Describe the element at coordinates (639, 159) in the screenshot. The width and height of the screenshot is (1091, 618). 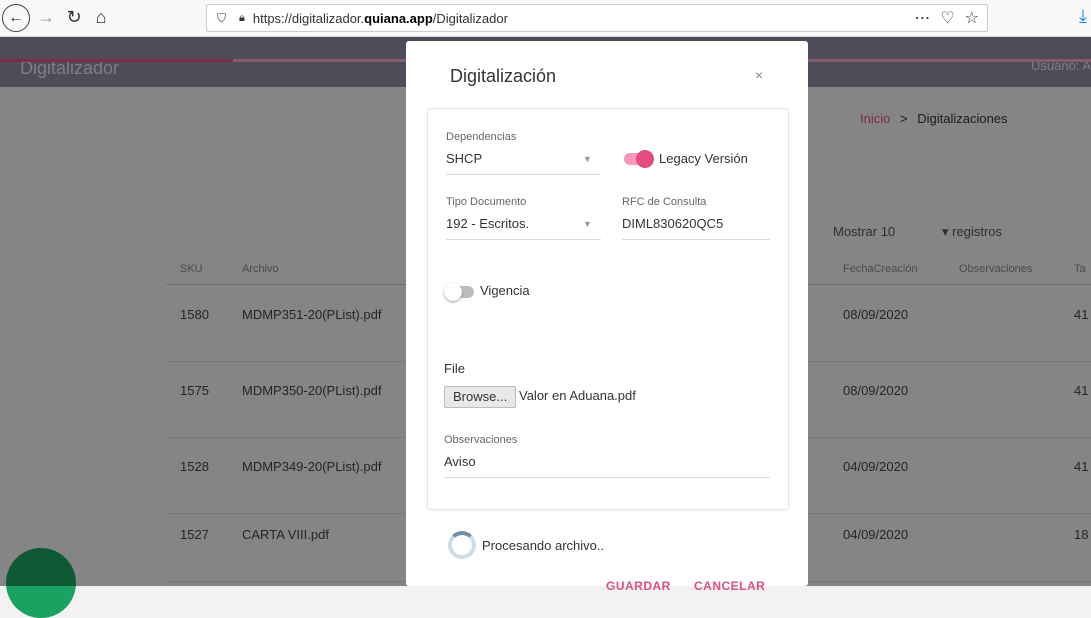
I see `legacy-toggle` at that location.